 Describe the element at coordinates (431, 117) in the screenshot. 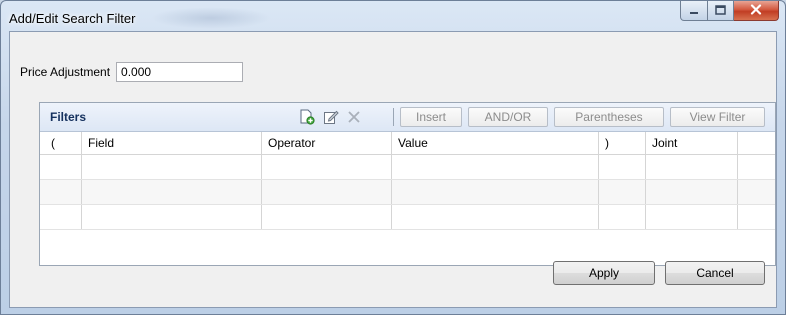

I see `insert-button: Insert` at that location.